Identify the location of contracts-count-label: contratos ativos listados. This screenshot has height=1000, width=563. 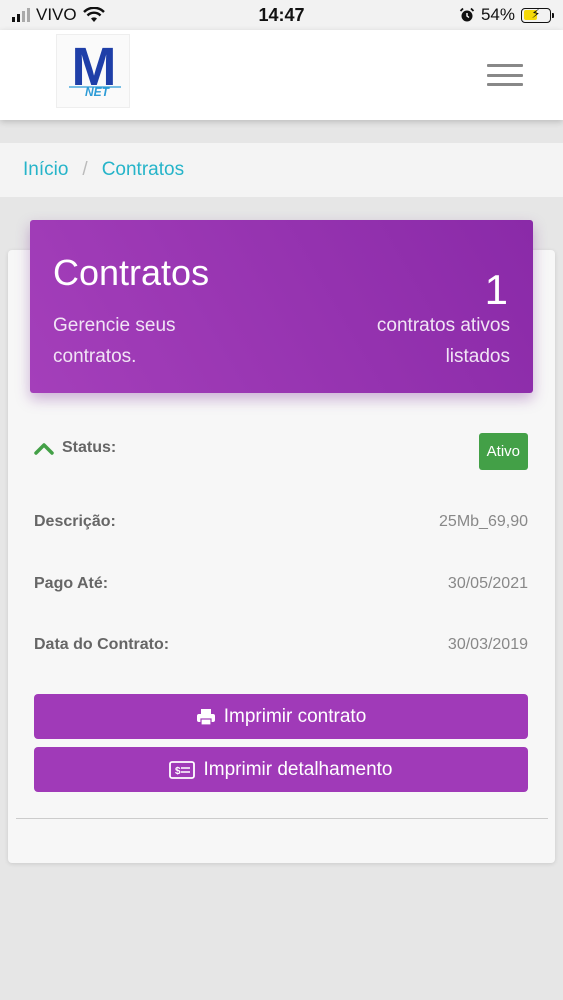
(443, 341).